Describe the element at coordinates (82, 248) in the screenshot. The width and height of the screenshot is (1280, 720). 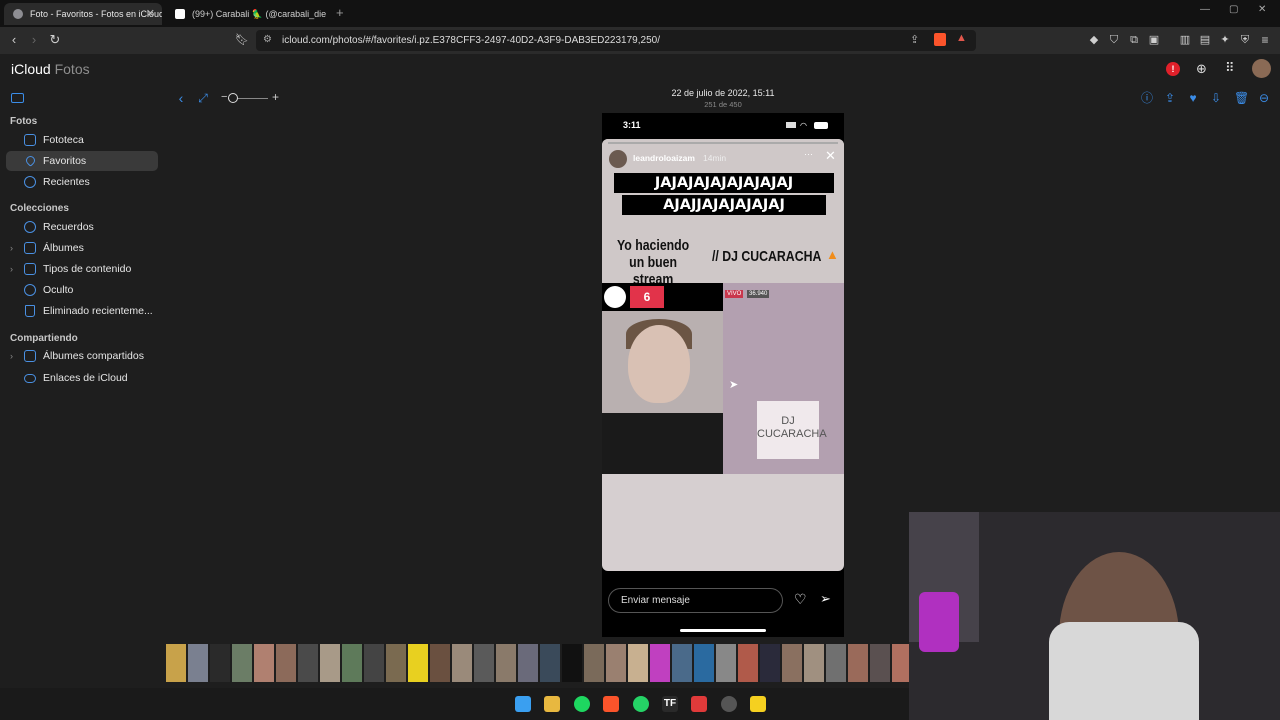
I see `sidebar-item-albumes: › Álbumes` at that location.